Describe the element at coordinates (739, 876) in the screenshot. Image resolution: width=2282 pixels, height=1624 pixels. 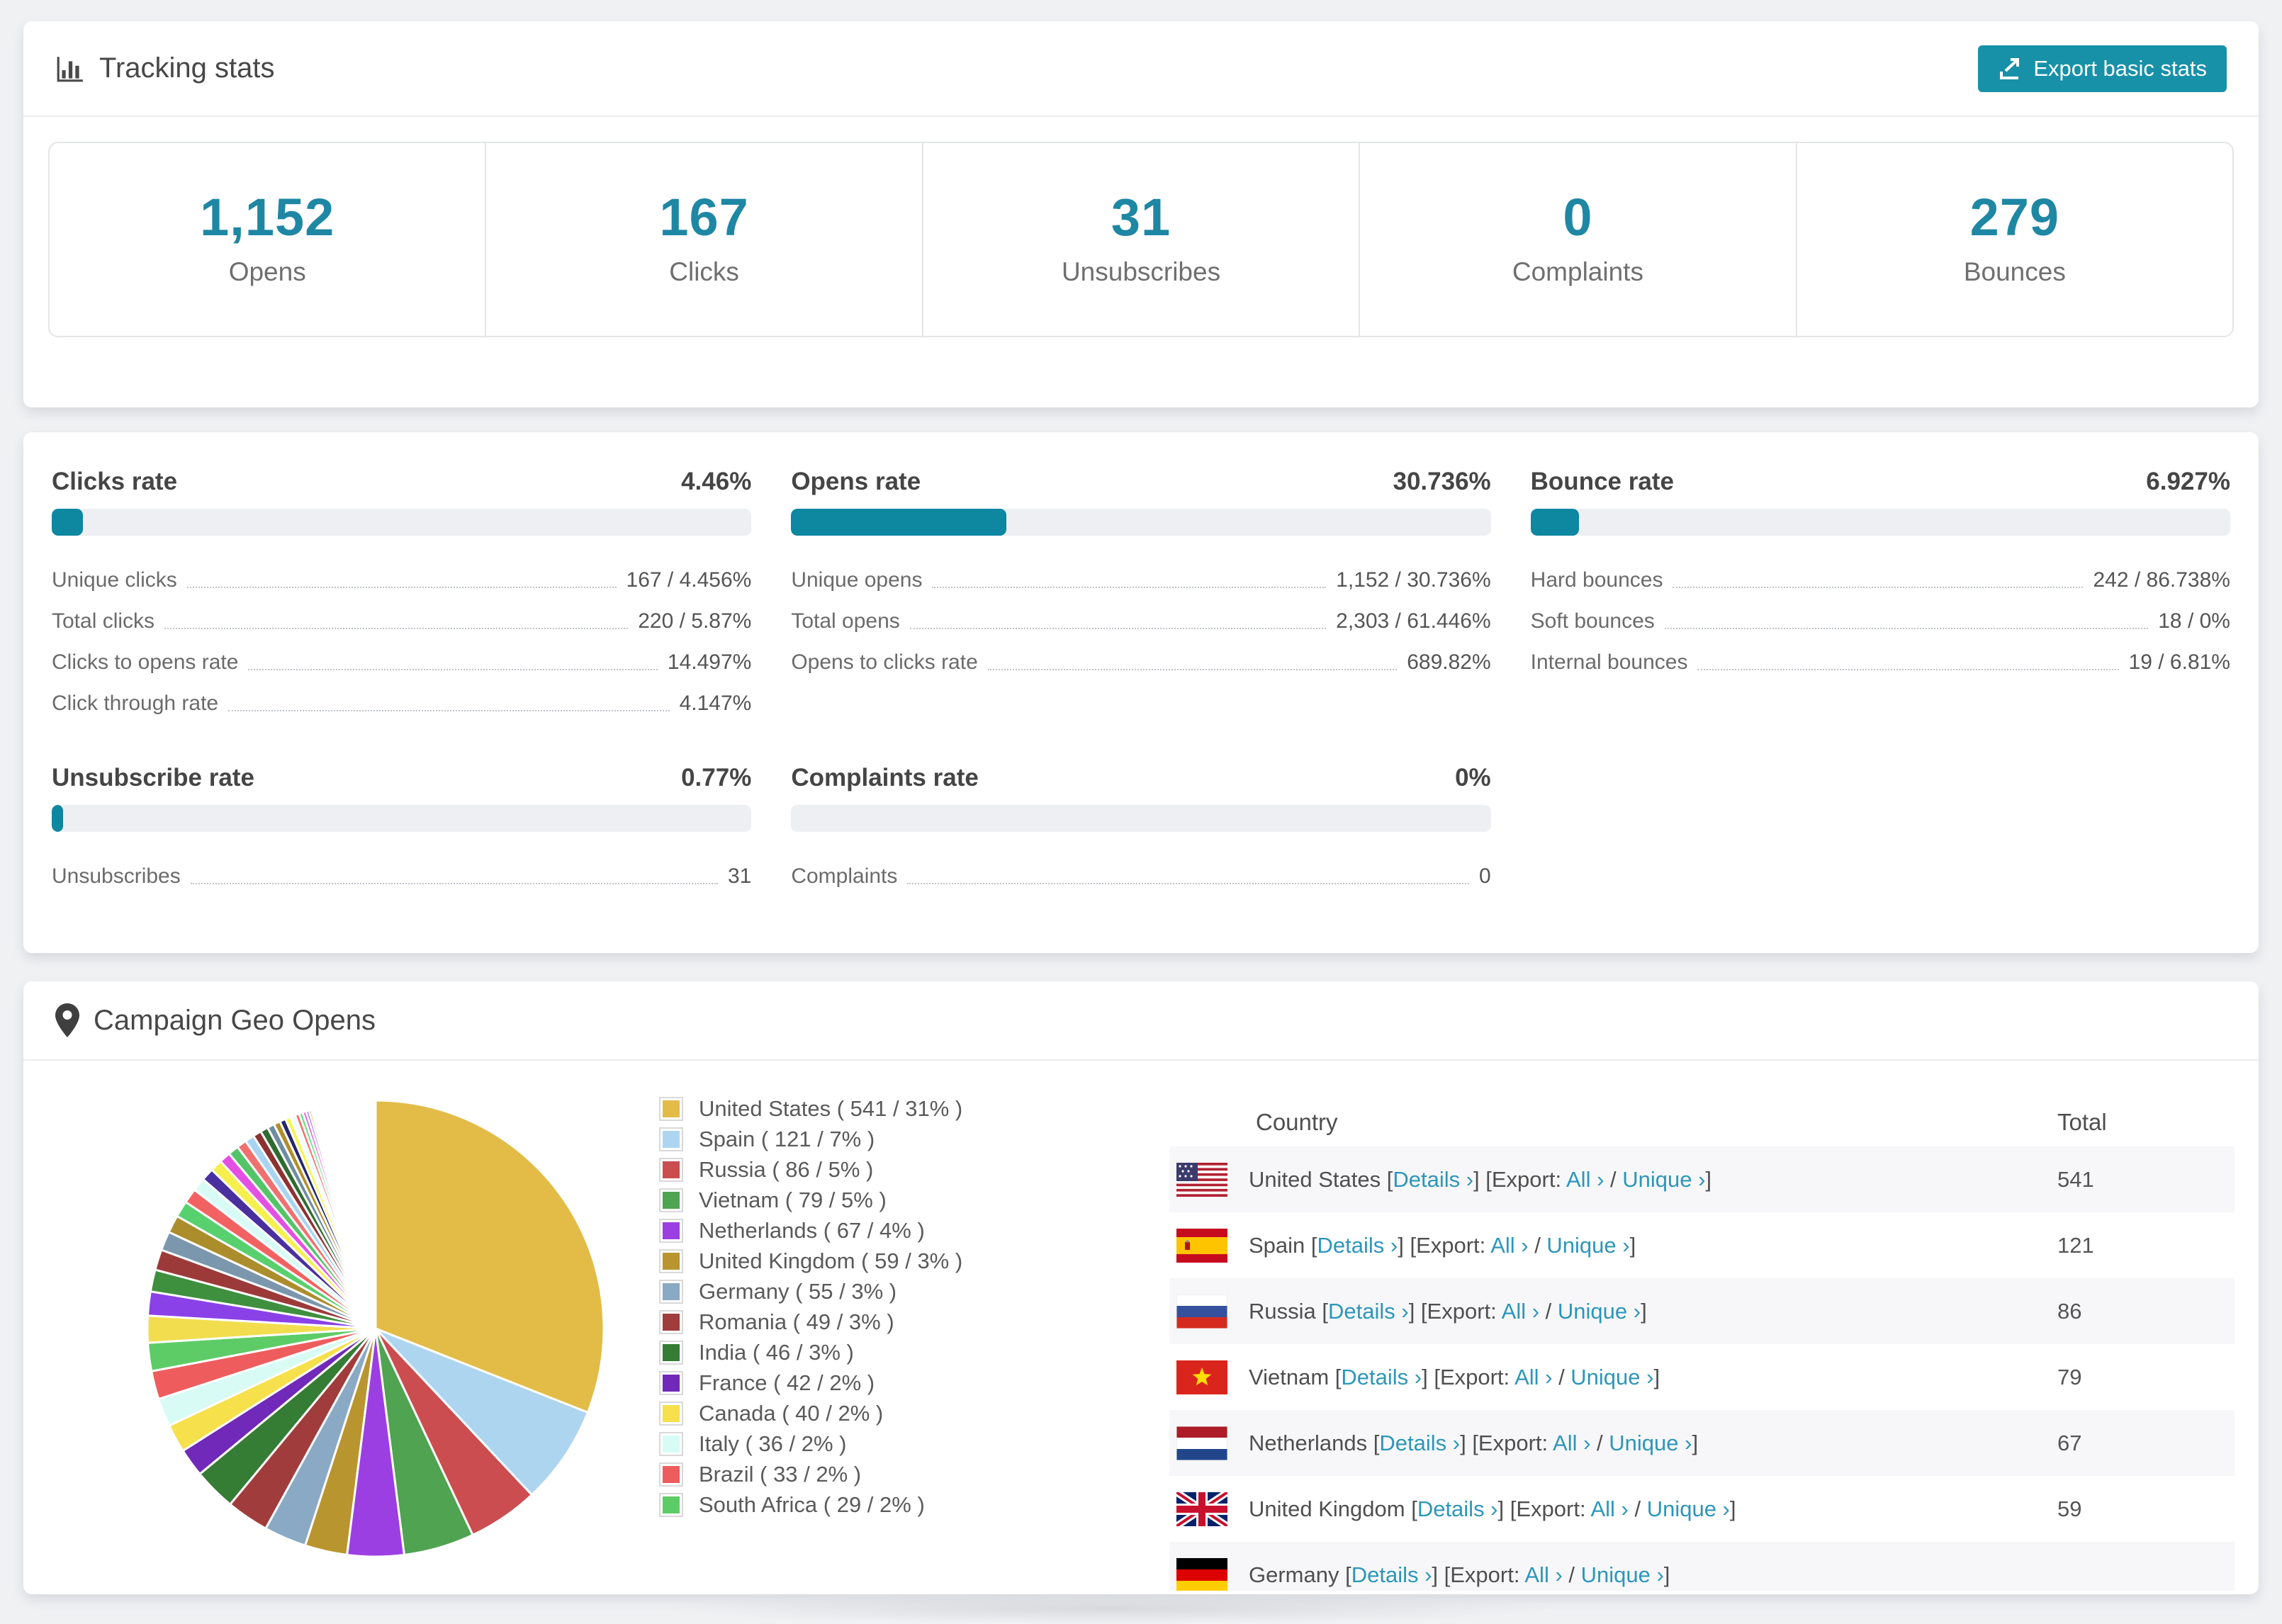
I see `rate-detail-value: 31` at that location.